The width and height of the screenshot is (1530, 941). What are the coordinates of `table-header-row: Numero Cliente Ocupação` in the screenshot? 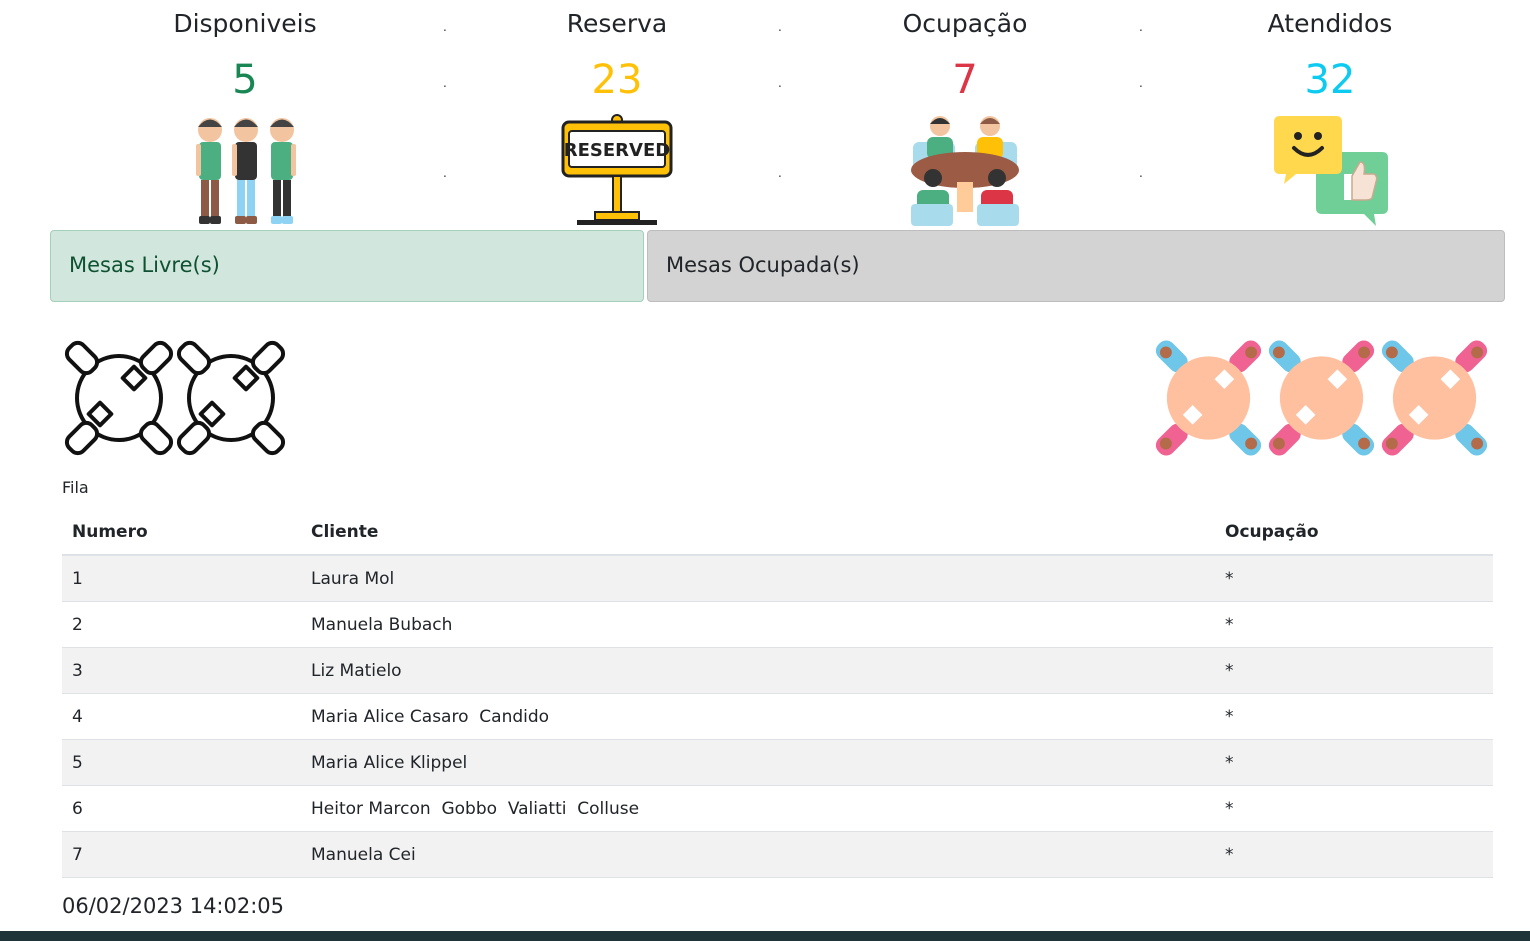 It's located at (777, 532).